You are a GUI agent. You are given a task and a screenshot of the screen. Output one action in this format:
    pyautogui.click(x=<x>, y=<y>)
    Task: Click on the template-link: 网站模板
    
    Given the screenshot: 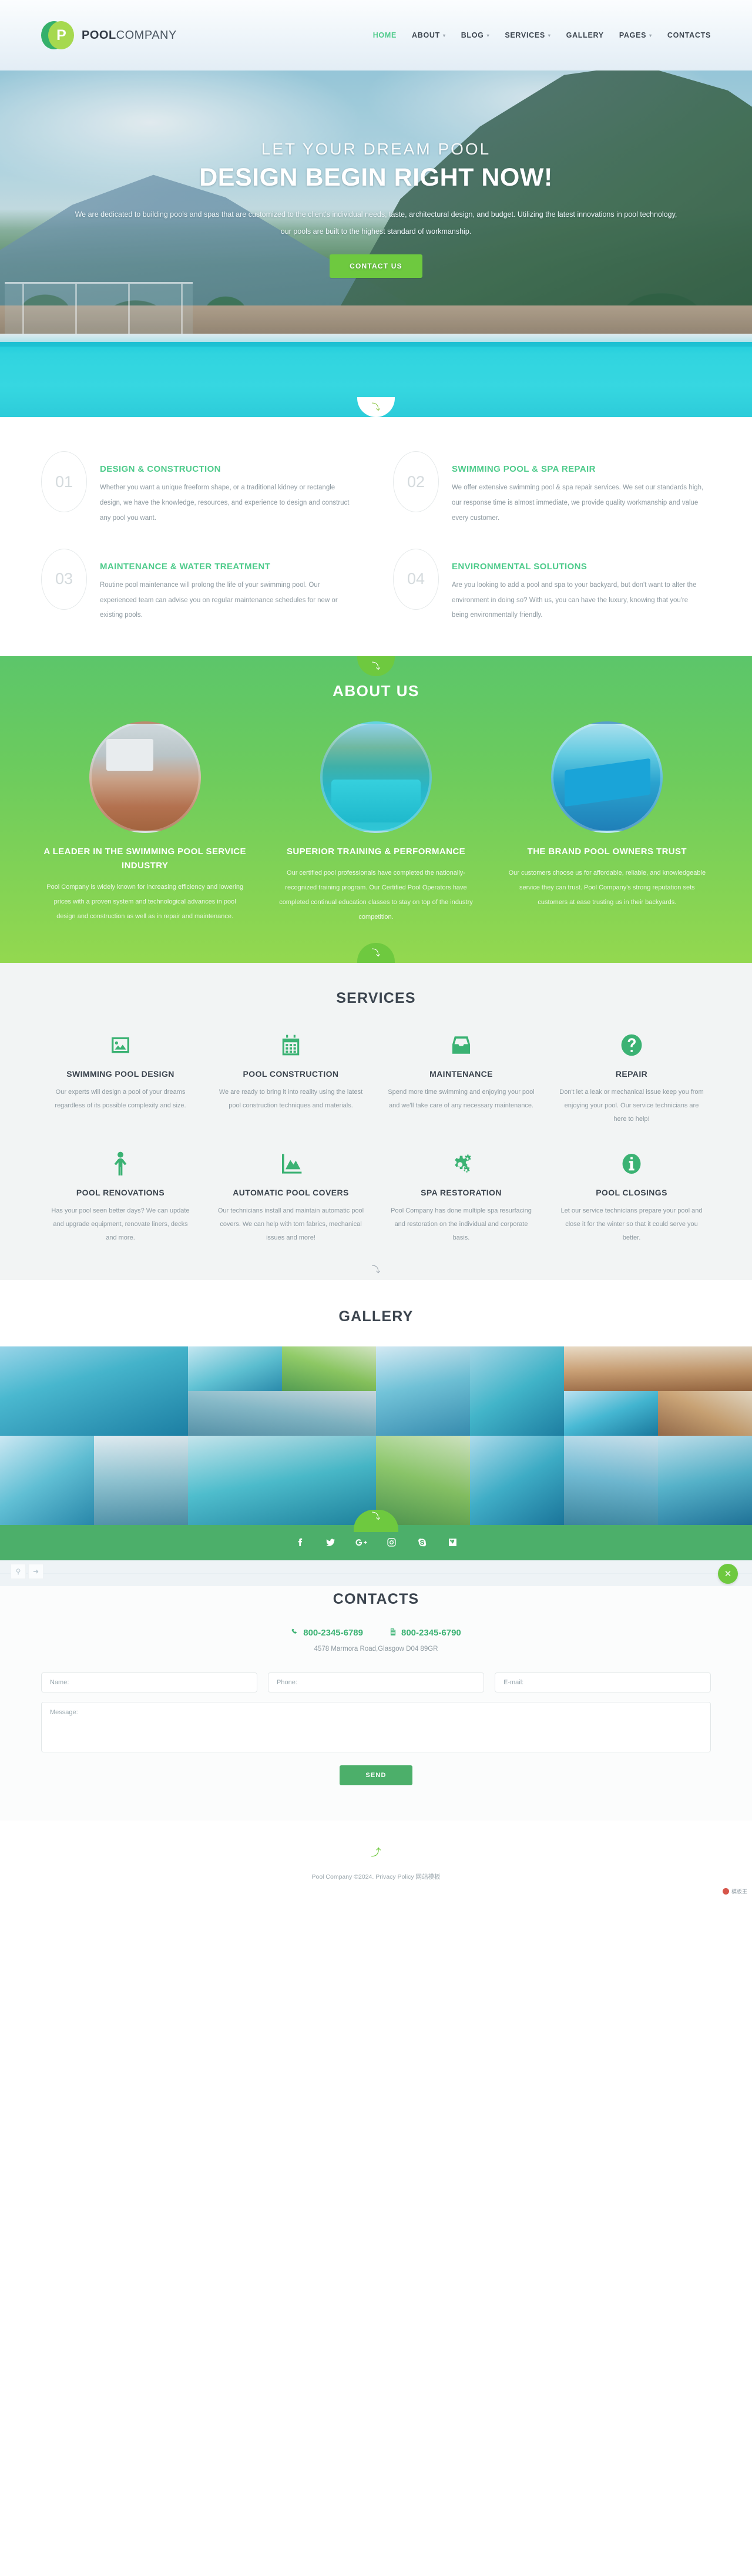 What is the action you would take?
    pyautogui.click(x=428, y=1876)
    